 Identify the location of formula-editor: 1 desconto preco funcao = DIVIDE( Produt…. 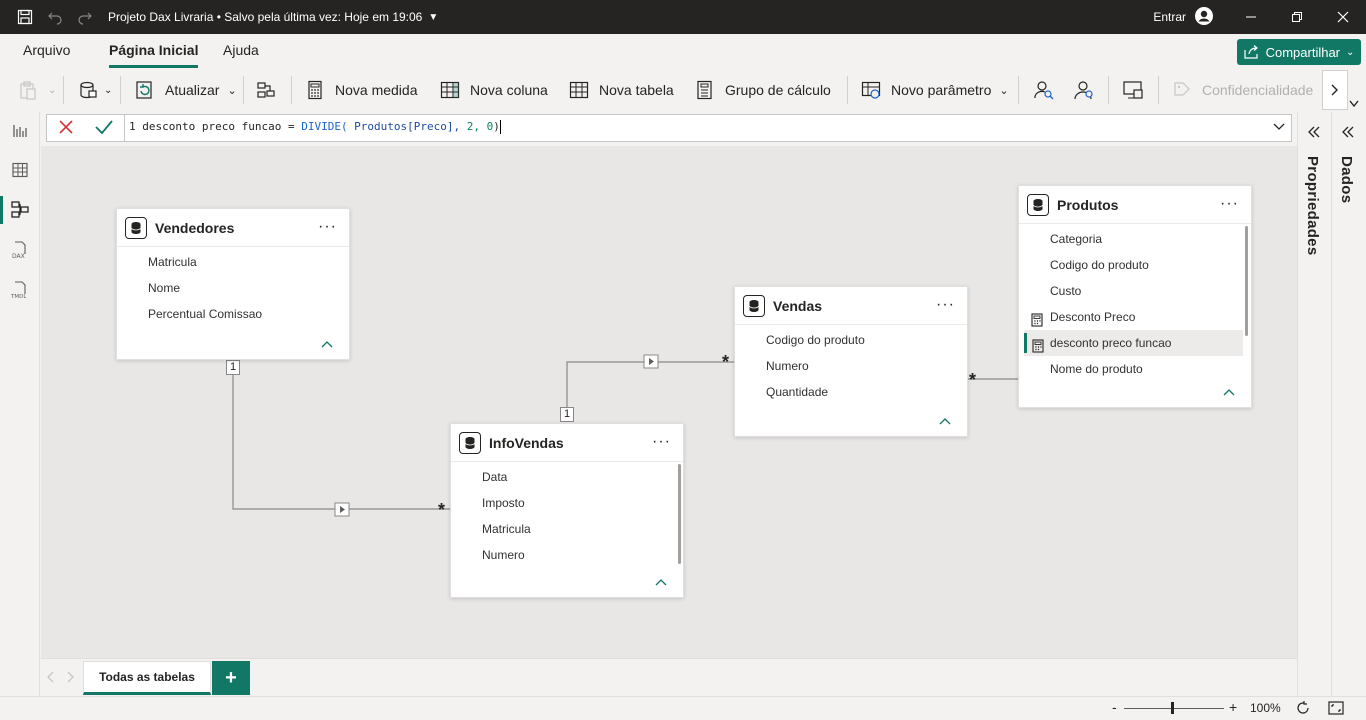
(315, 127).